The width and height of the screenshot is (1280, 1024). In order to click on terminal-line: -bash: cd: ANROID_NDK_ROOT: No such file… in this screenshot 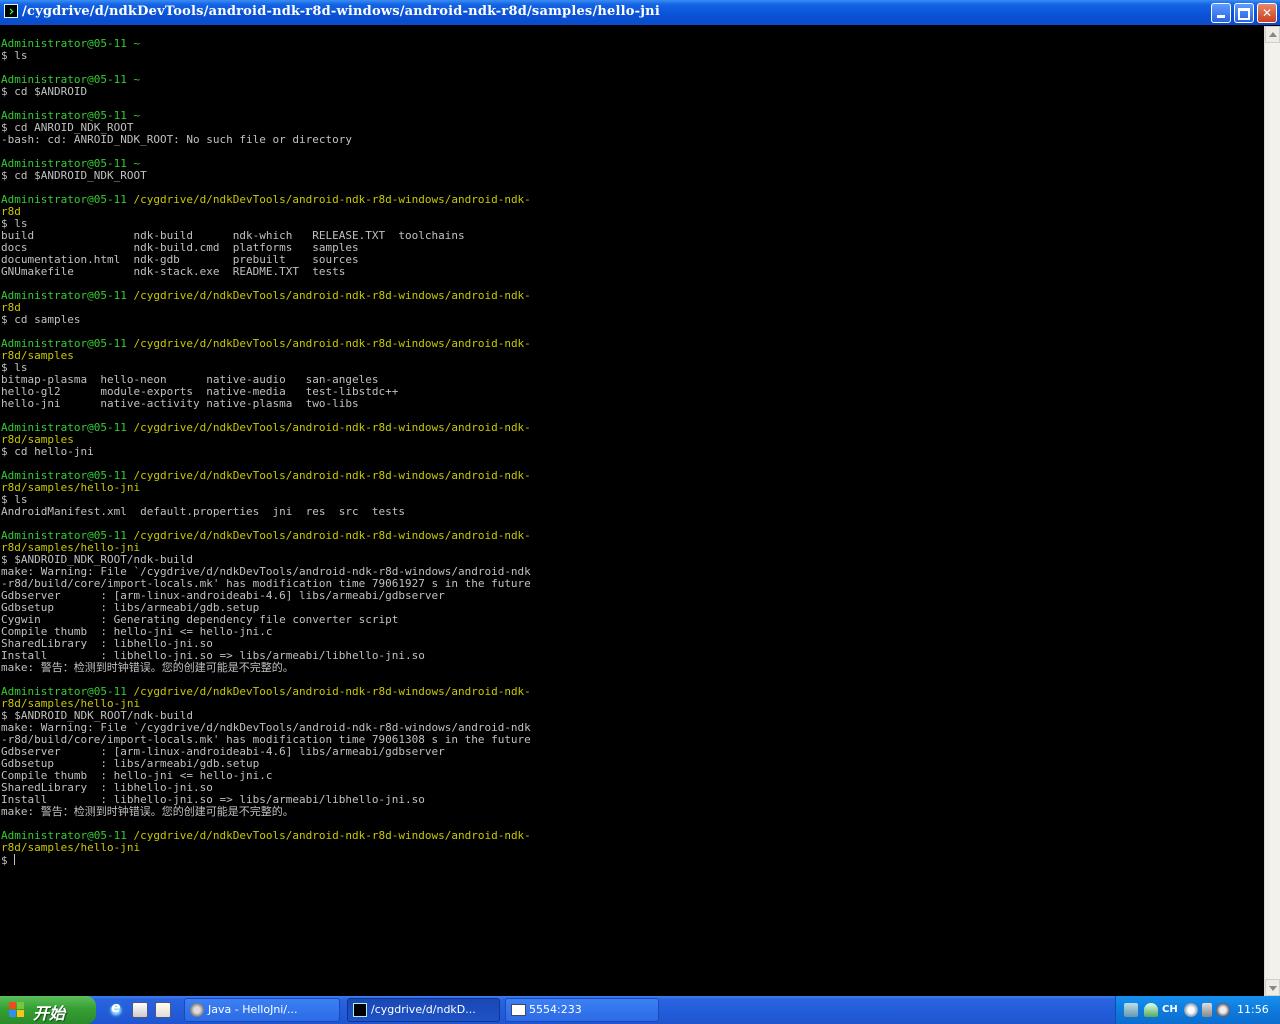, I will do `click(632, 140)`.